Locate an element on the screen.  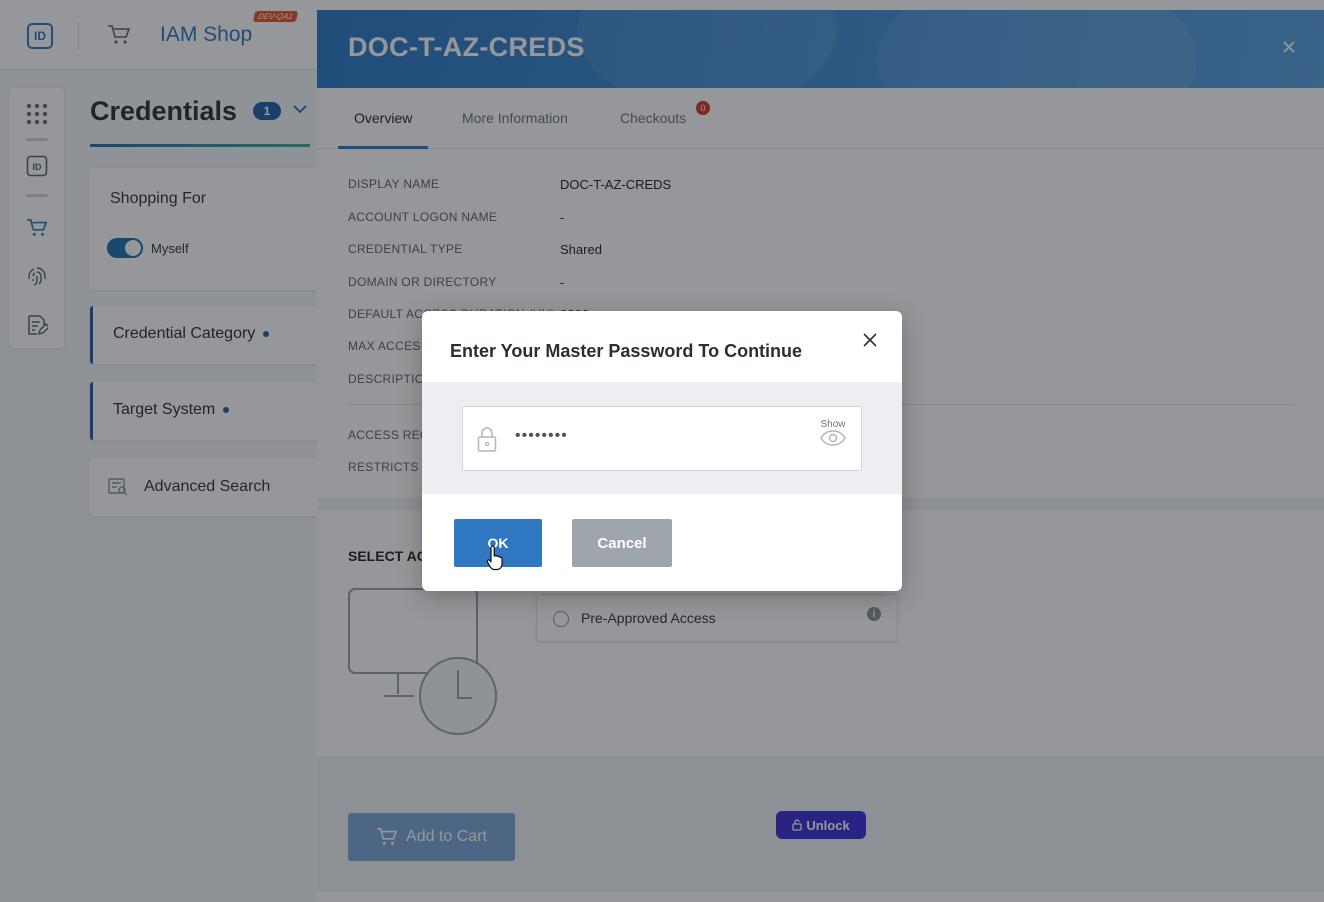
show-label: Show is located at coordinates (833, 424).